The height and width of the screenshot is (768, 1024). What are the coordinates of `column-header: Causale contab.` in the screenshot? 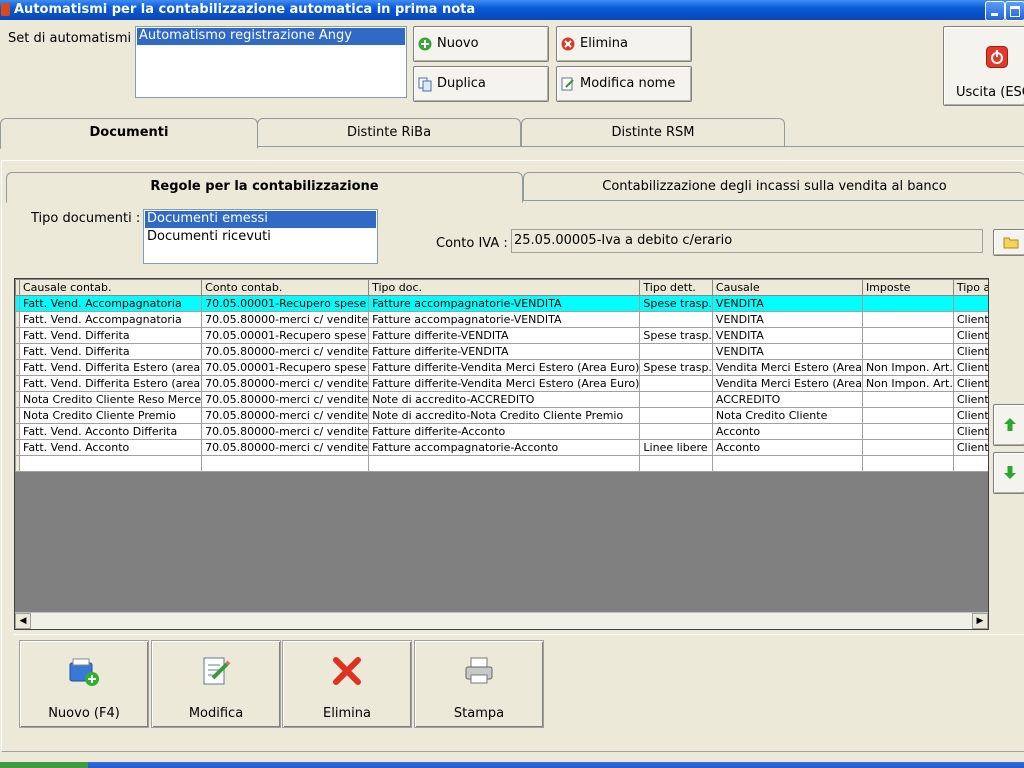 It's located at (110, 287).